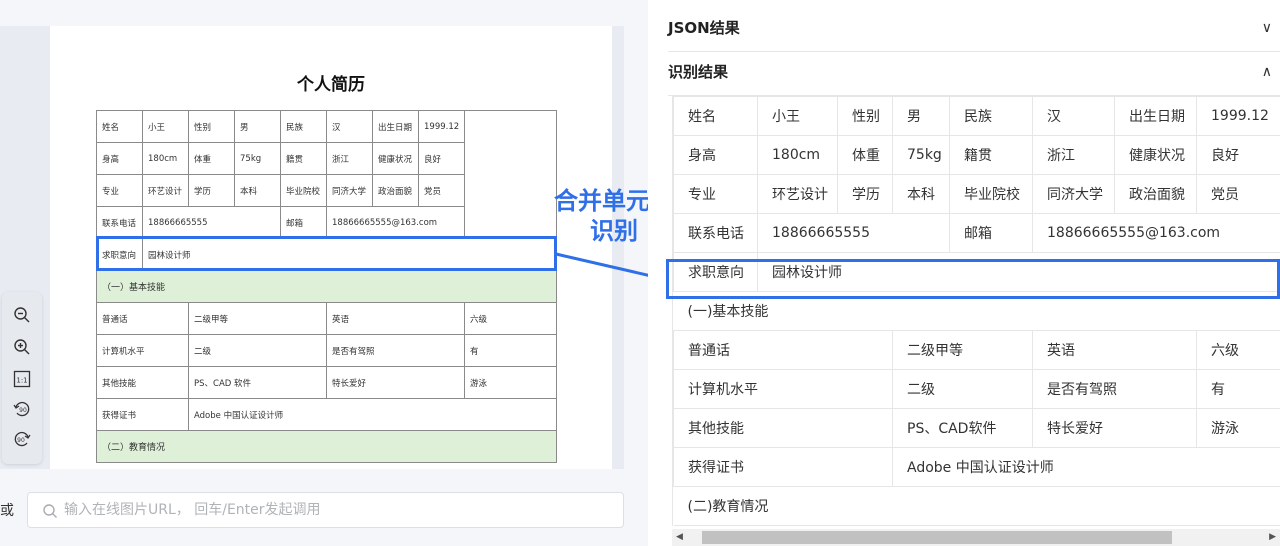  I want to click on result-cell: 普通话, so click(783, 350).